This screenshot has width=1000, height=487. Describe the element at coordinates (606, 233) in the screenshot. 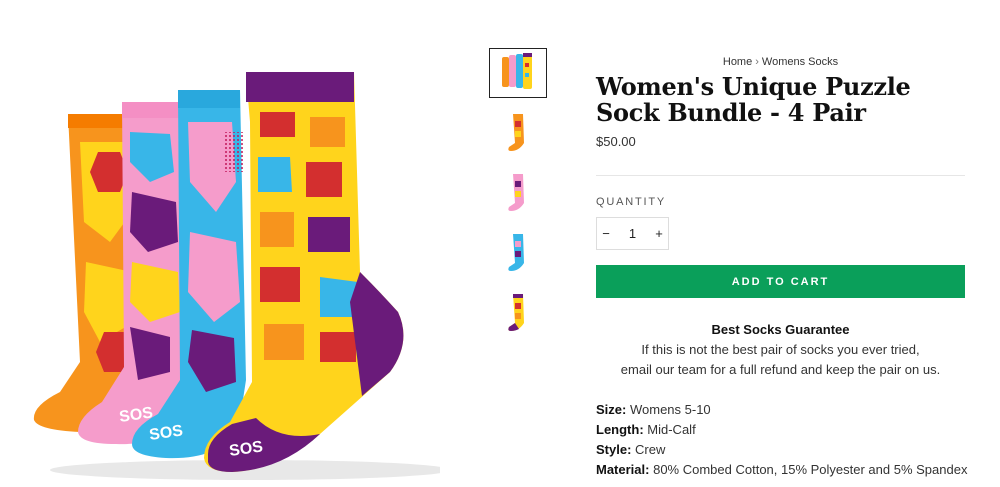

I see `quantity-decrease-button: −` at that location.